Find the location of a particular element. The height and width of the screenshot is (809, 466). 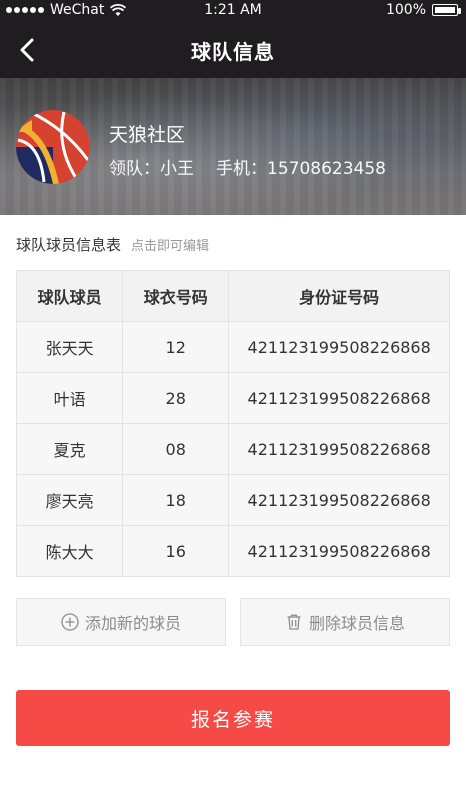

nav-bar: 球队信息 is located at coordinates (233, 50).